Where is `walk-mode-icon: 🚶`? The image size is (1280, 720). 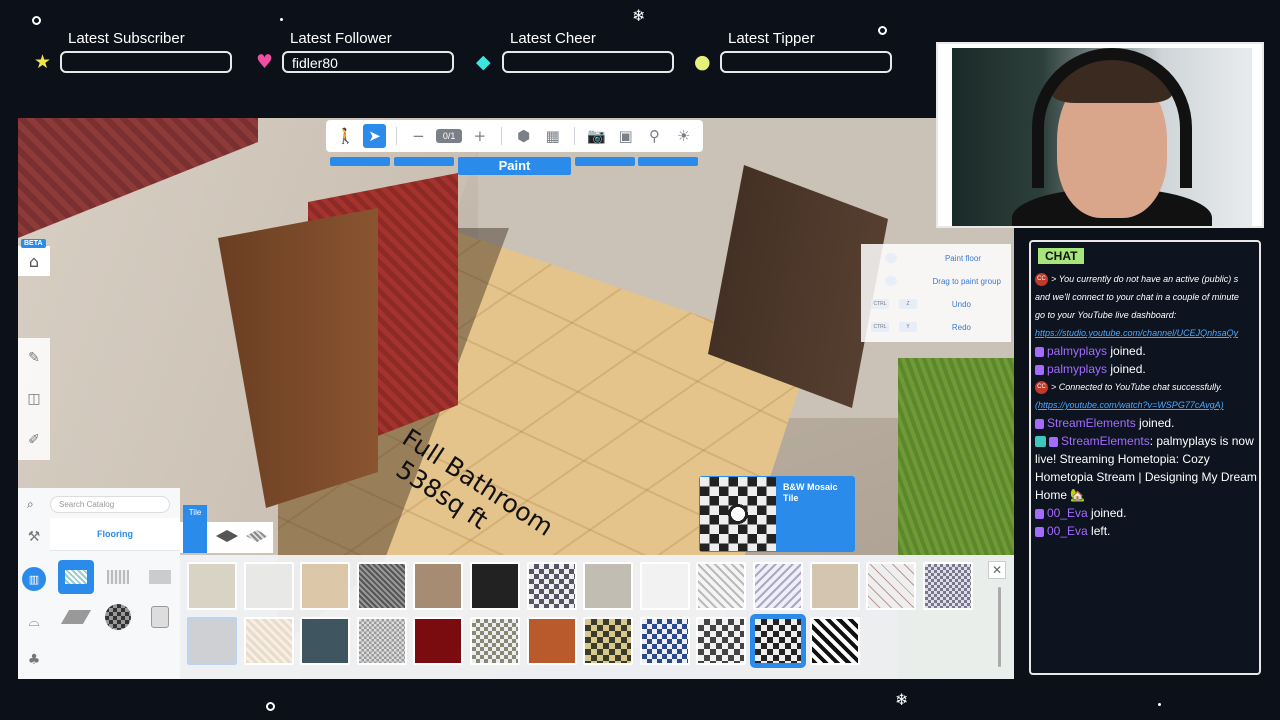 walk-mode-icon: 🚶 is located at coordinates (345, 136).